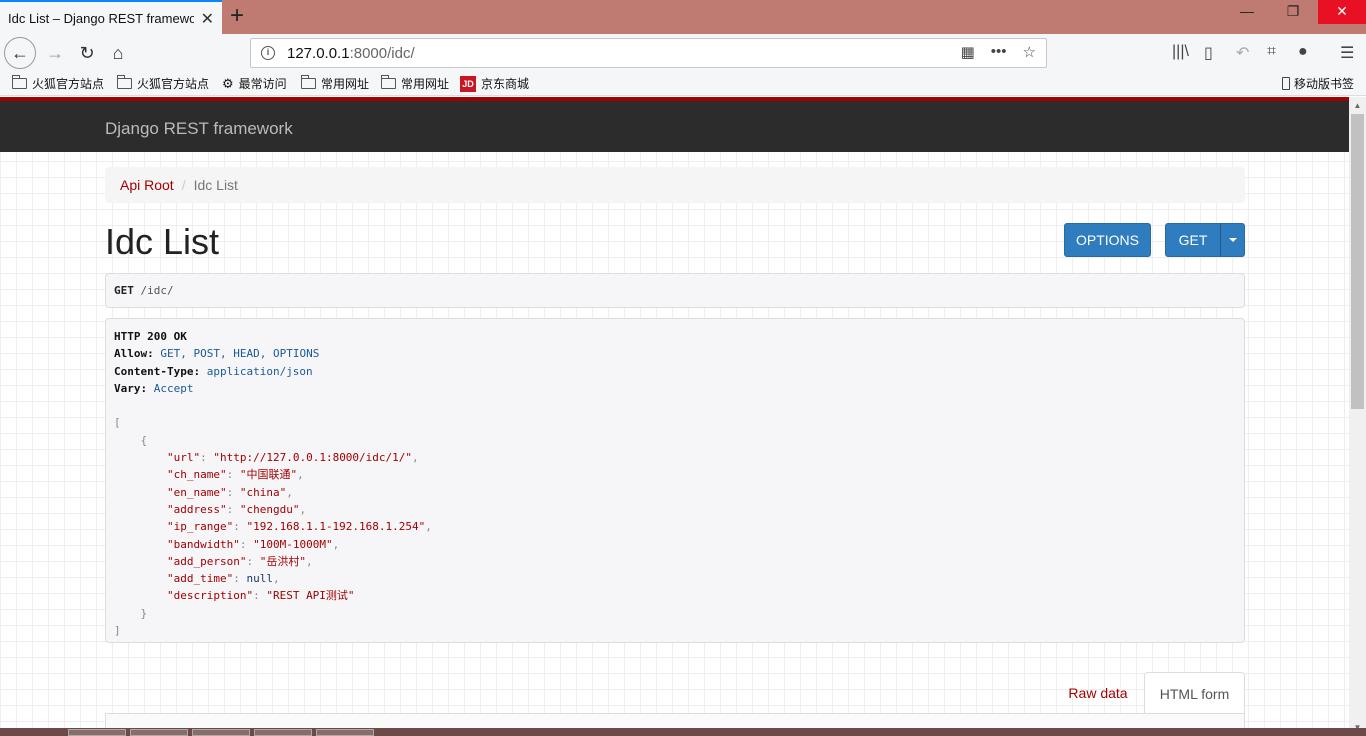 Image resolution: width=1366 pixels, height=736 pixels. I want to click on menu-icon: ☰, so click(1347, 53).